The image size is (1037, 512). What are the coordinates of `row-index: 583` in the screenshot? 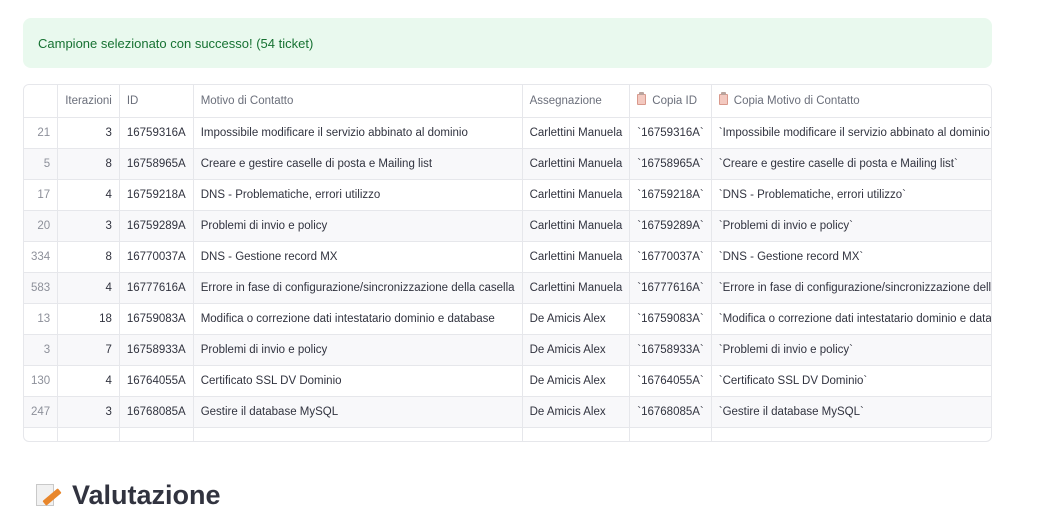 It's located at (41, 288).